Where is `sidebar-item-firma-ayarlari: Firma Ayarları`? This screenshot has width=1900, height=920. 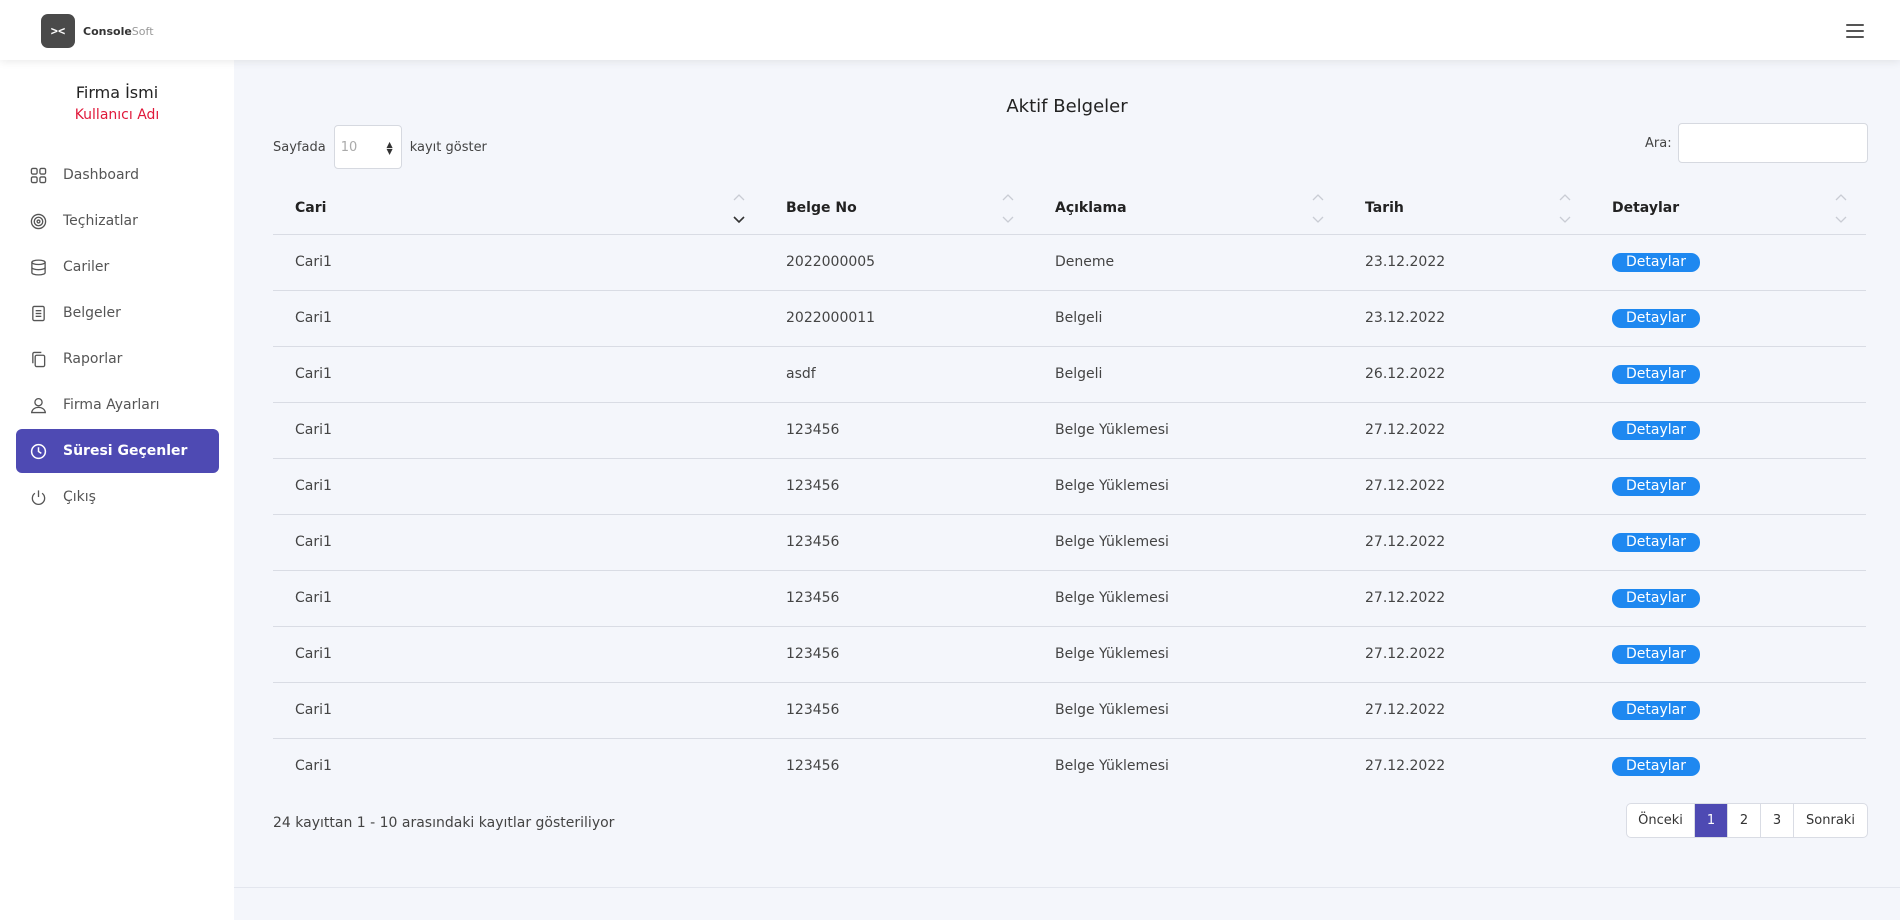
sidebar-item-firma-ayarlari: Firma Ayarları is located at coordinates (117, 405).